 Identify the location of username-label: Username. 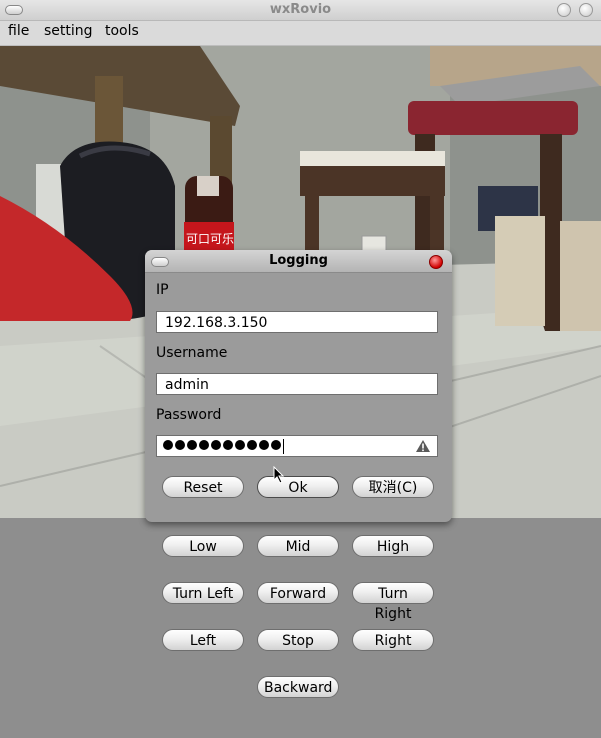
(192, 353).